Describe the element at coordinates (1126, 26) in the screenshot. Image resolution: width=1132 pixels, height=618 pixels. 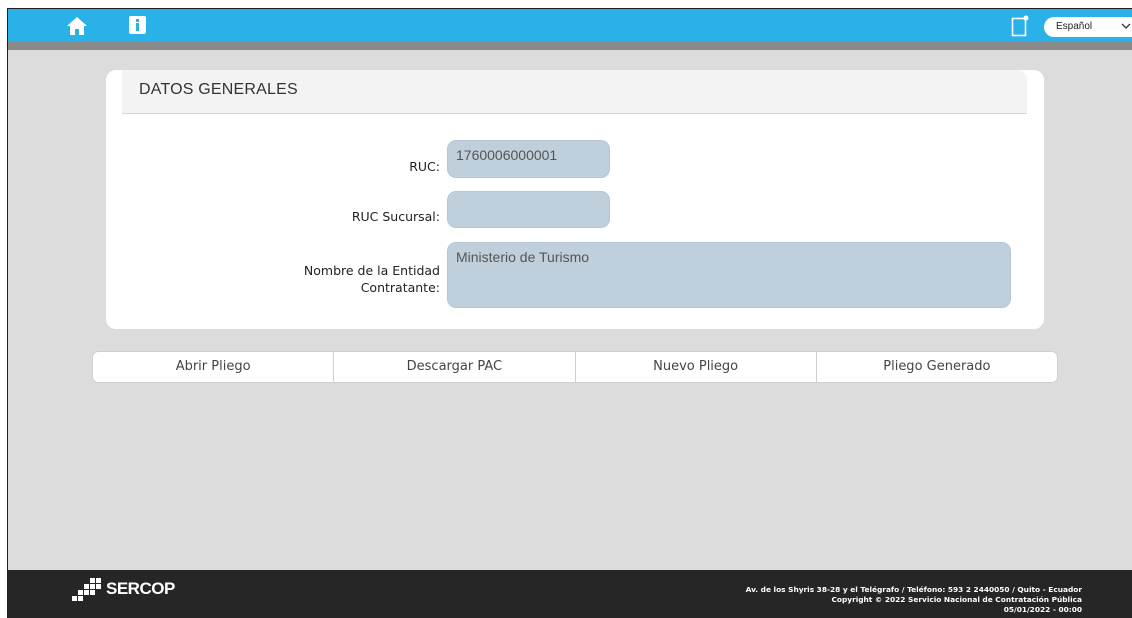
I see `chevron-down-icon` at that location.